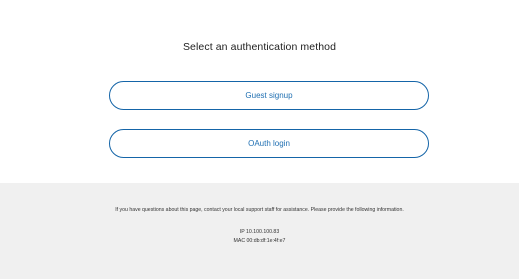  I want to click on guest-signup-button: Guest signup, so click(269, 95).